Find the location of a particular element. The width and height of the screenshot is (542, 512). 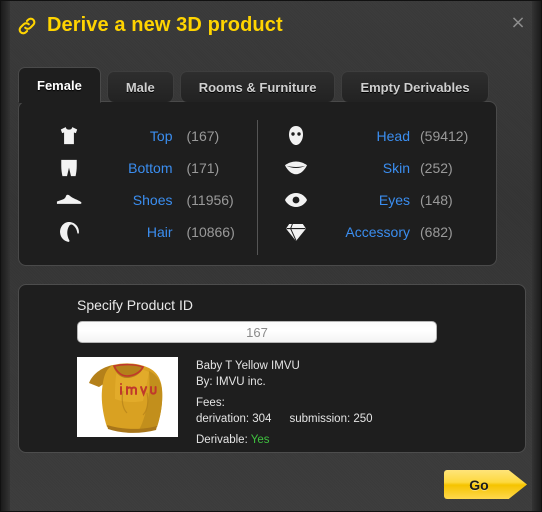

tshirt-icon is located at coordinates (69, 136).